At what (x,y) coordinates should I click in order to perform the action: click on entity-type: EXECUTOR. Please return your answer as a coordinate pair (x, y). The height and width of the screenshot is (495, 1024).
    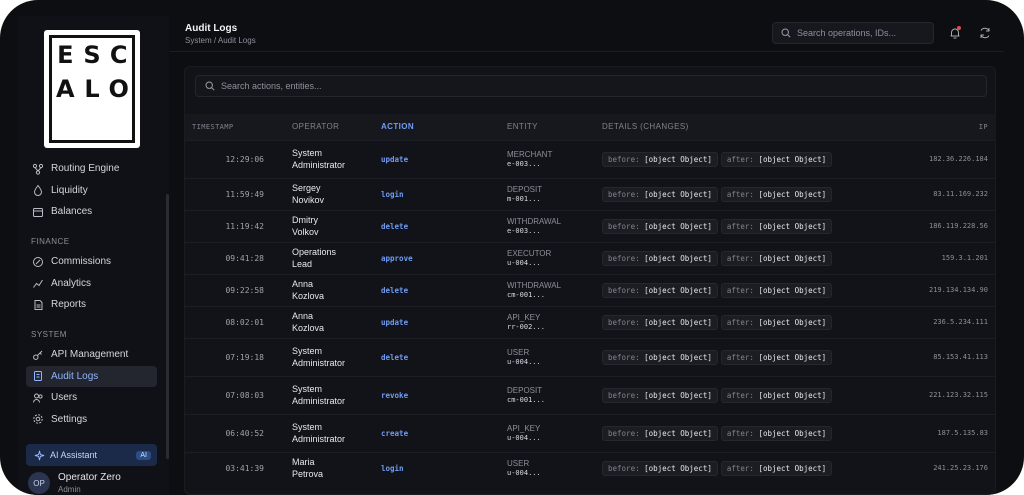
    Looking at the image, I should click on (529, 253).